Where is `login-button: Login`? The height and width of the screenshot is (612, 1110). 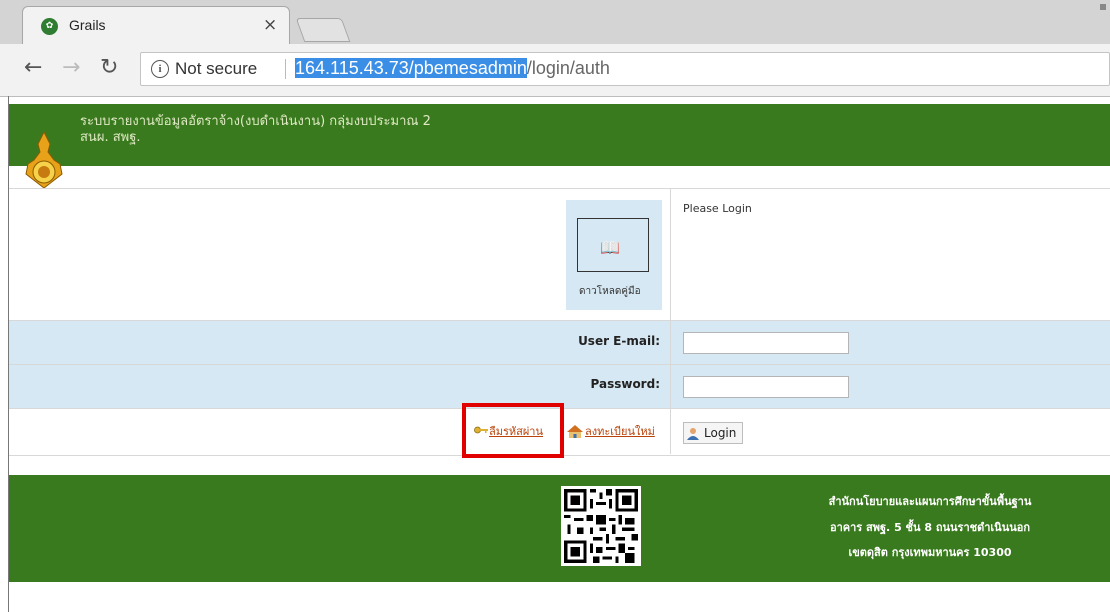 login-button: Login is located at coordinates (713, 433).